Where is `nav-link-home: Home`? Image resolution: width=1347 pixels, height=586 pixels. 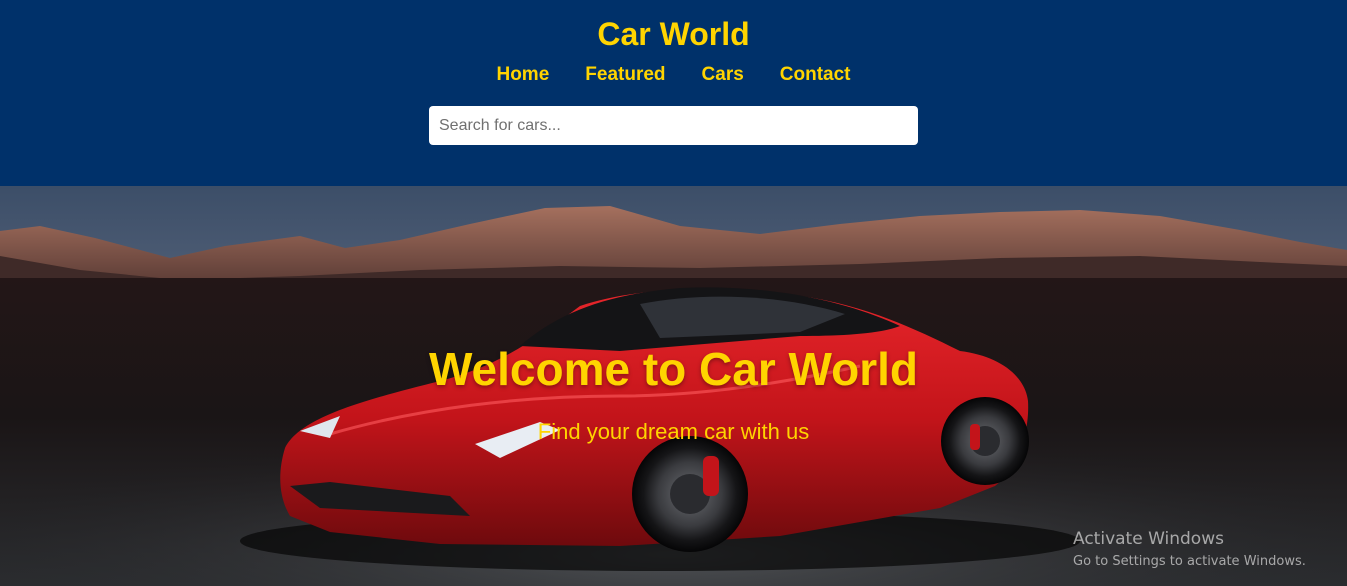
nav-link-home: Home is located at coordinates (522, 75).